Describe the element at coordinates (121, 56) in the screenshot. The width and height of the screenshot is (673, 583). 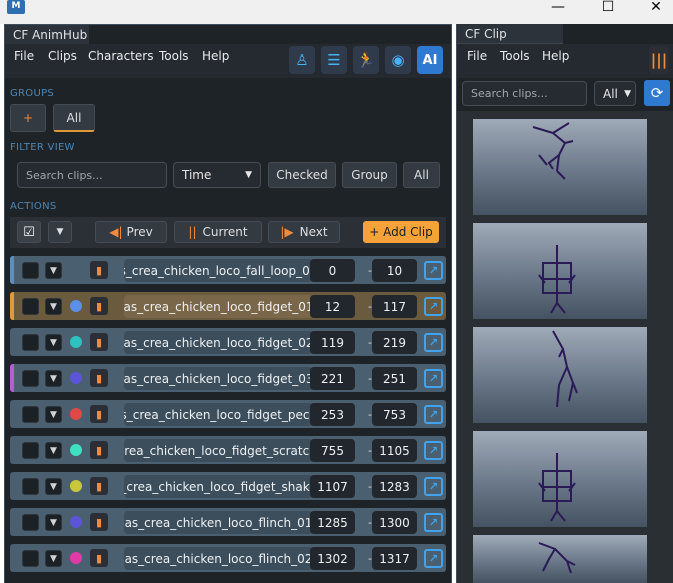
I see `menu-characters: Characters` at that location.